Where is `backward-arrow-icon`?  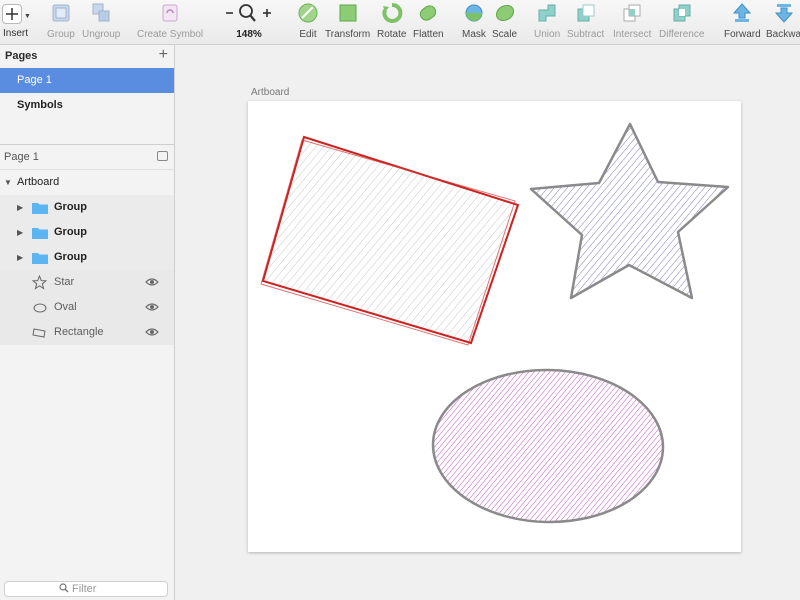
backward-arrow-icon is located at coordinates (783, 13).